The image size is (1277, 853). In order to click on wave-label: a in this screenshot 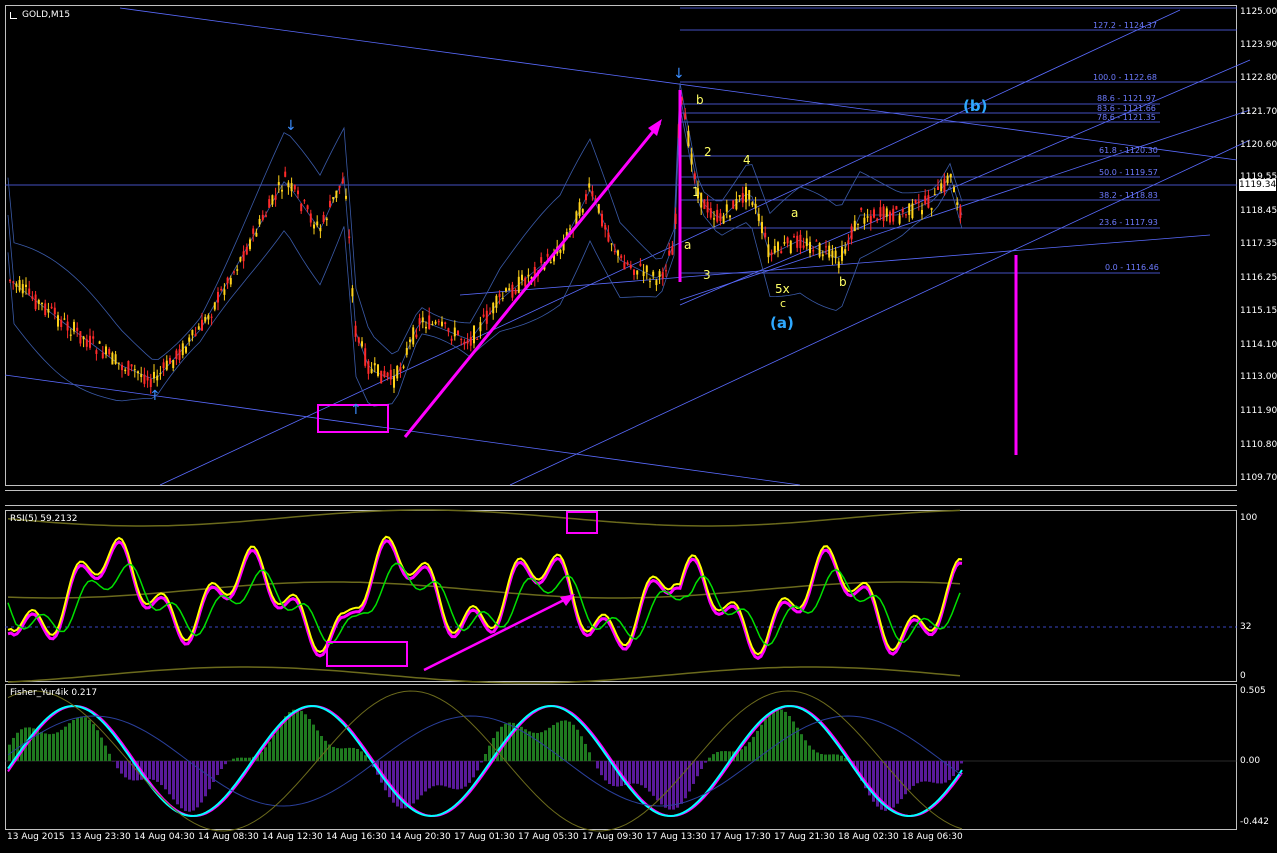, I will do `click(795, 213)`.